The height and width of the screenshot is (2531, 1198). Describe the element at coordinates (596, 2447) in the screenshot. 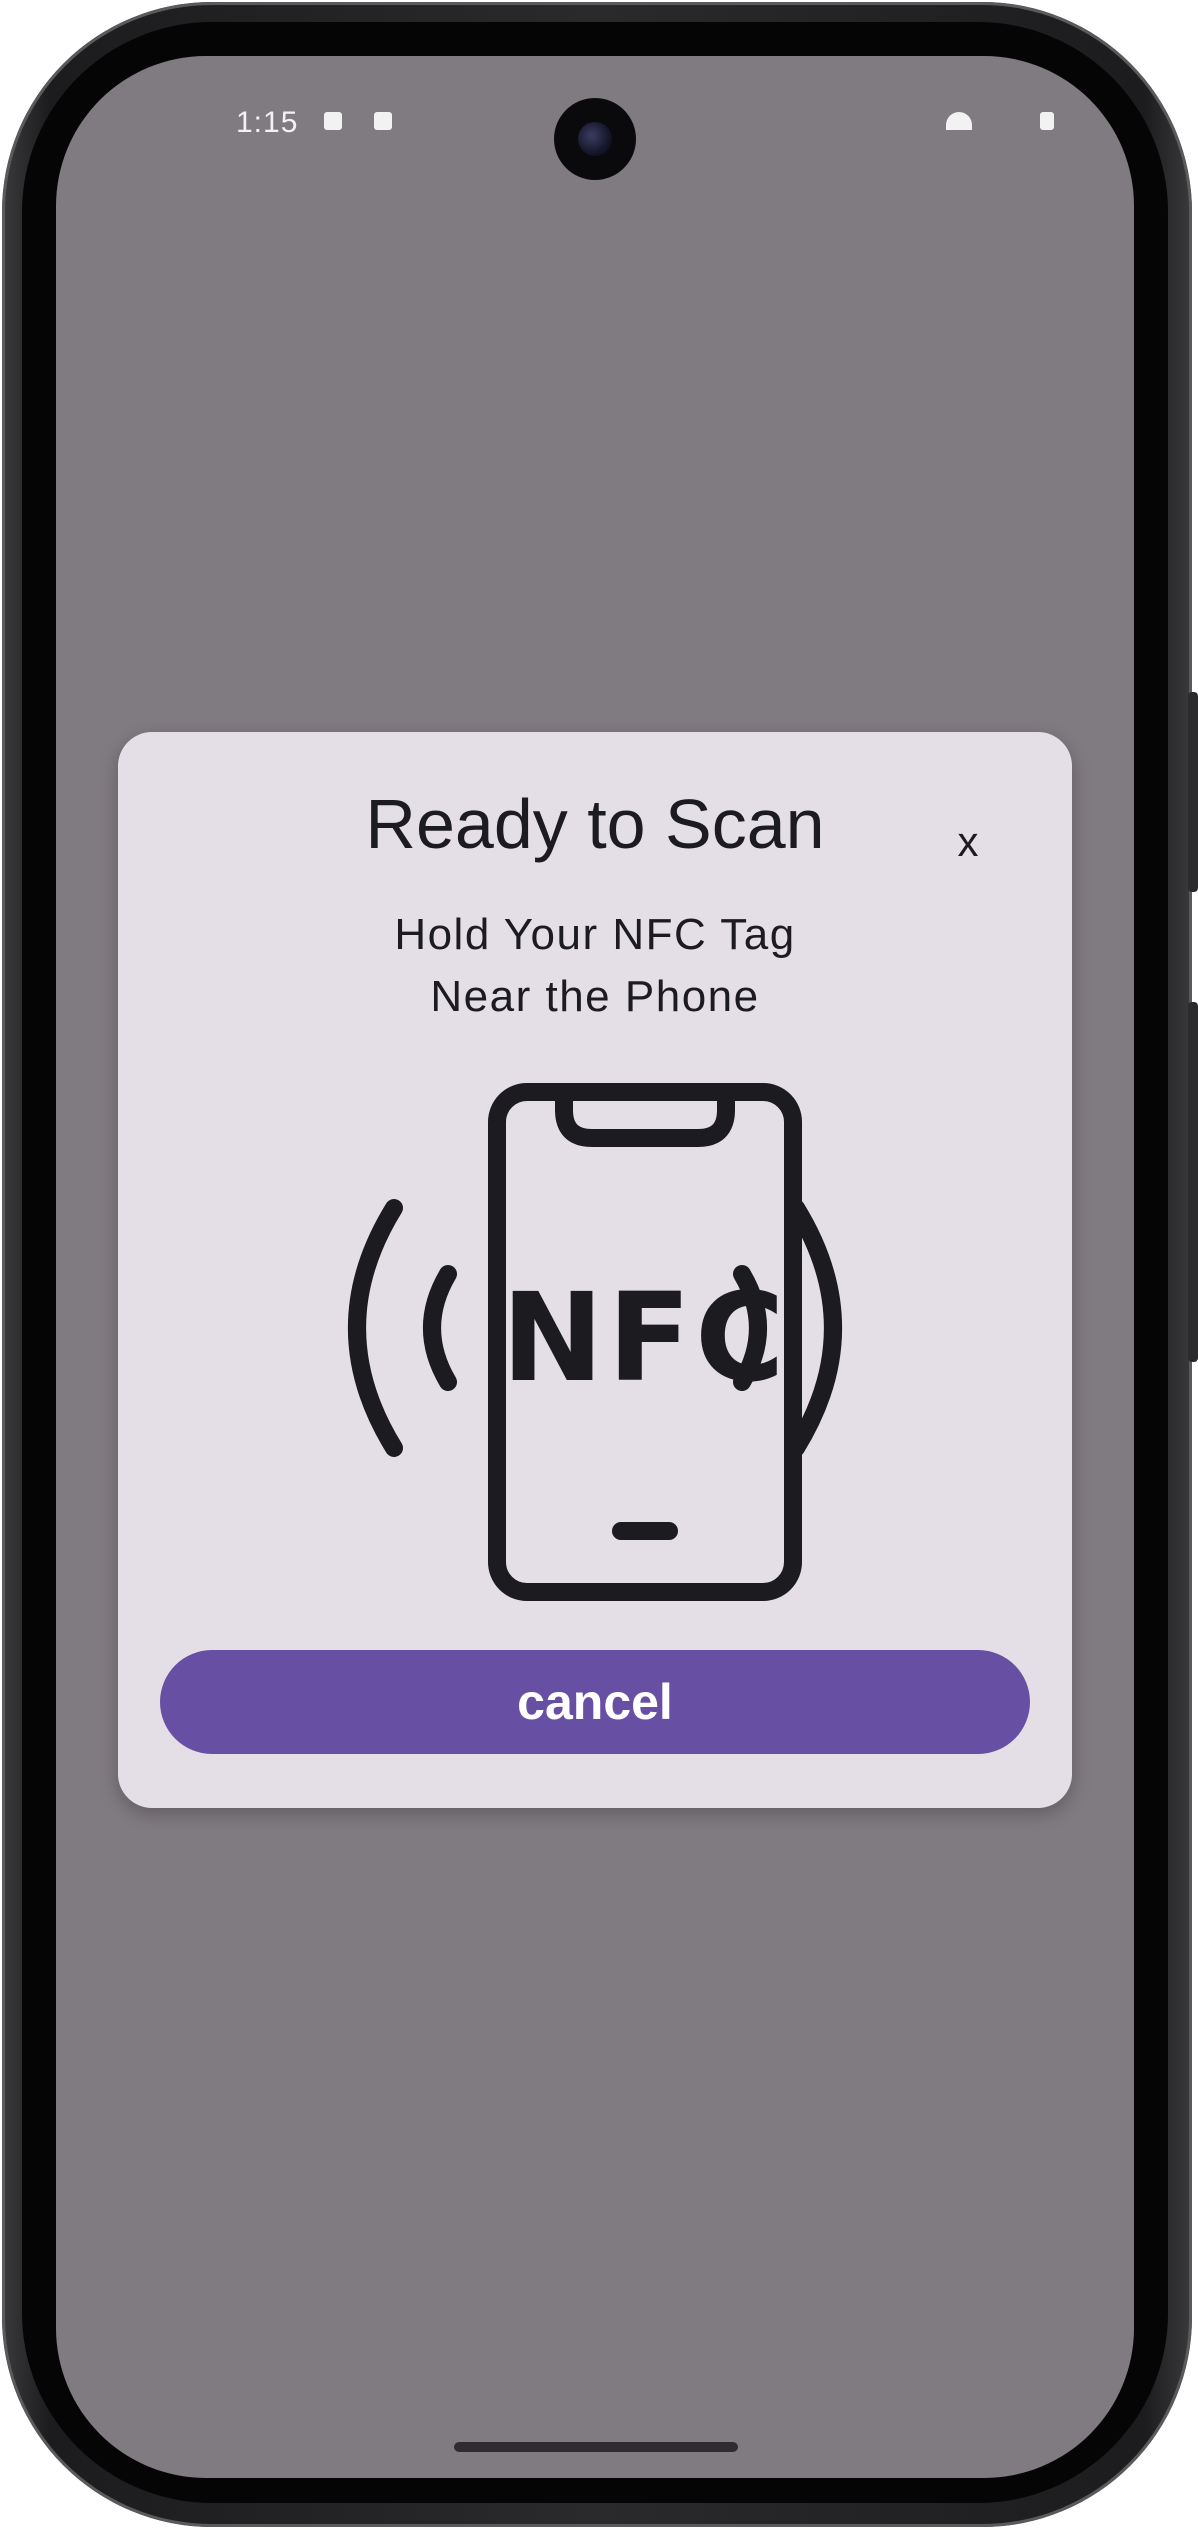

I see `home-indicator` at that location.